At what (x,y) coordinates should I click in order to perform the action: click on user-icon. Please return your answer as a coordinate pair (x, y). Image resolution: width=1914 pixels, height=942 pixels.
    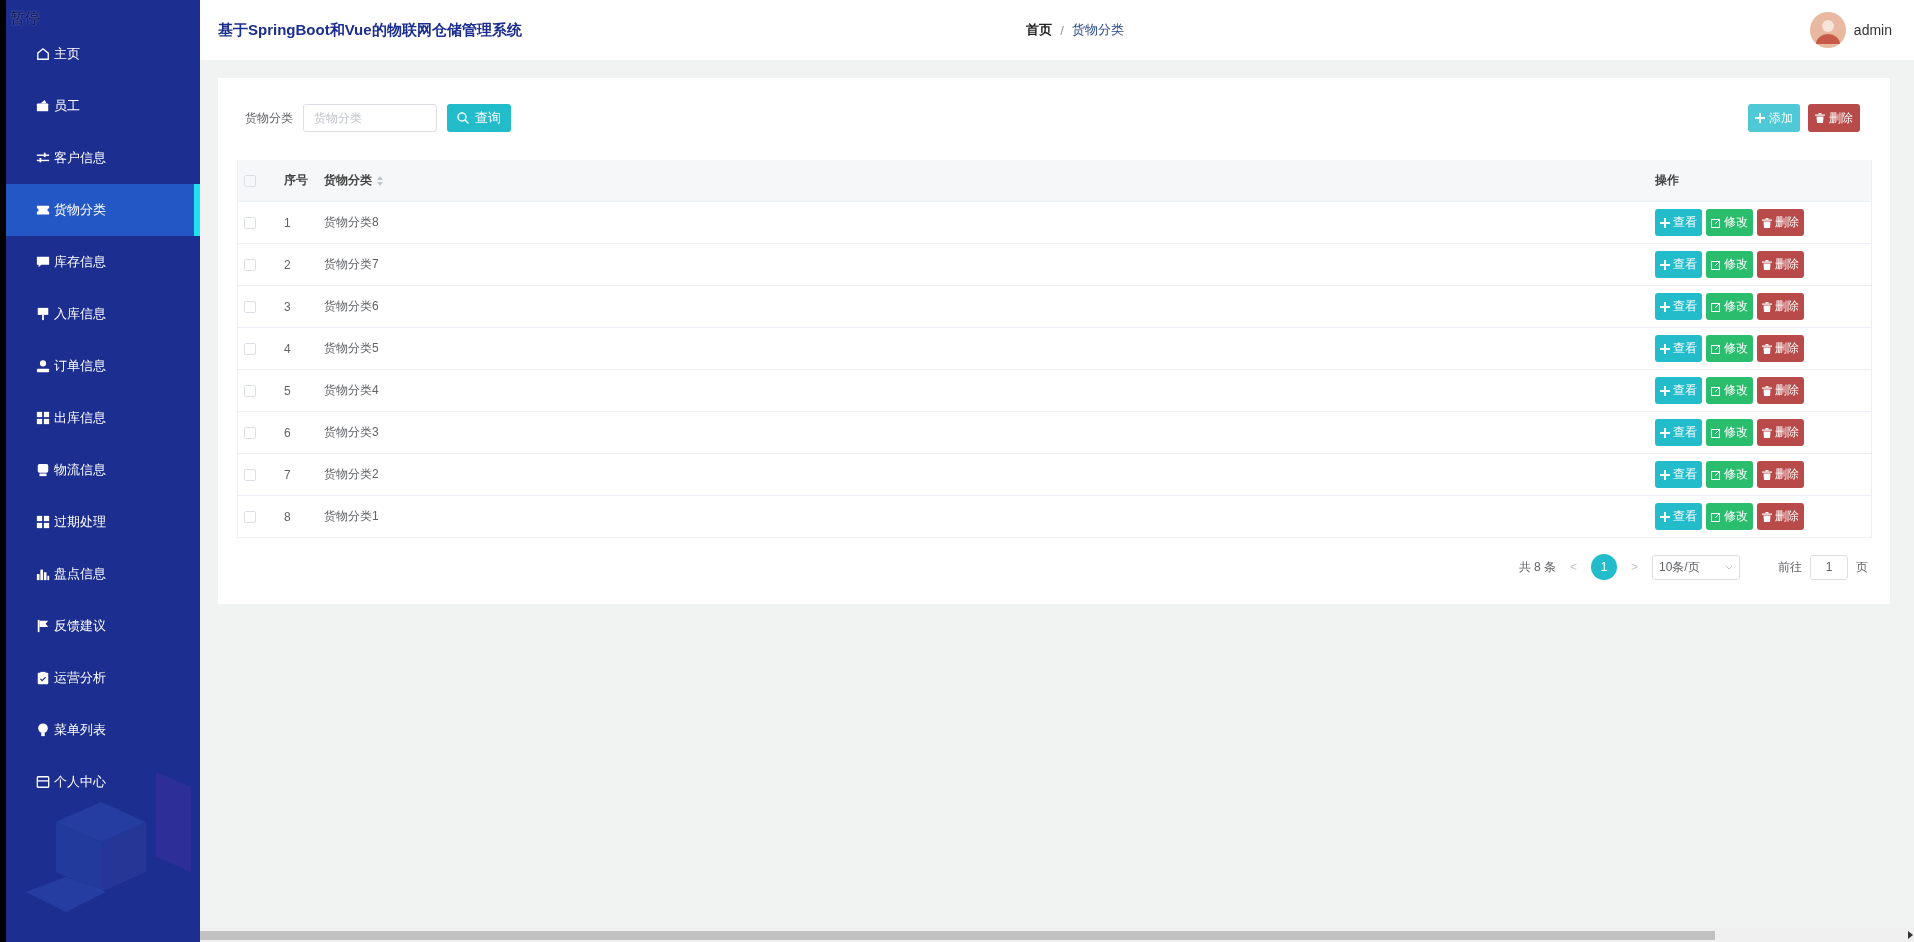
    Looking at the image, I should click on (43, 366).